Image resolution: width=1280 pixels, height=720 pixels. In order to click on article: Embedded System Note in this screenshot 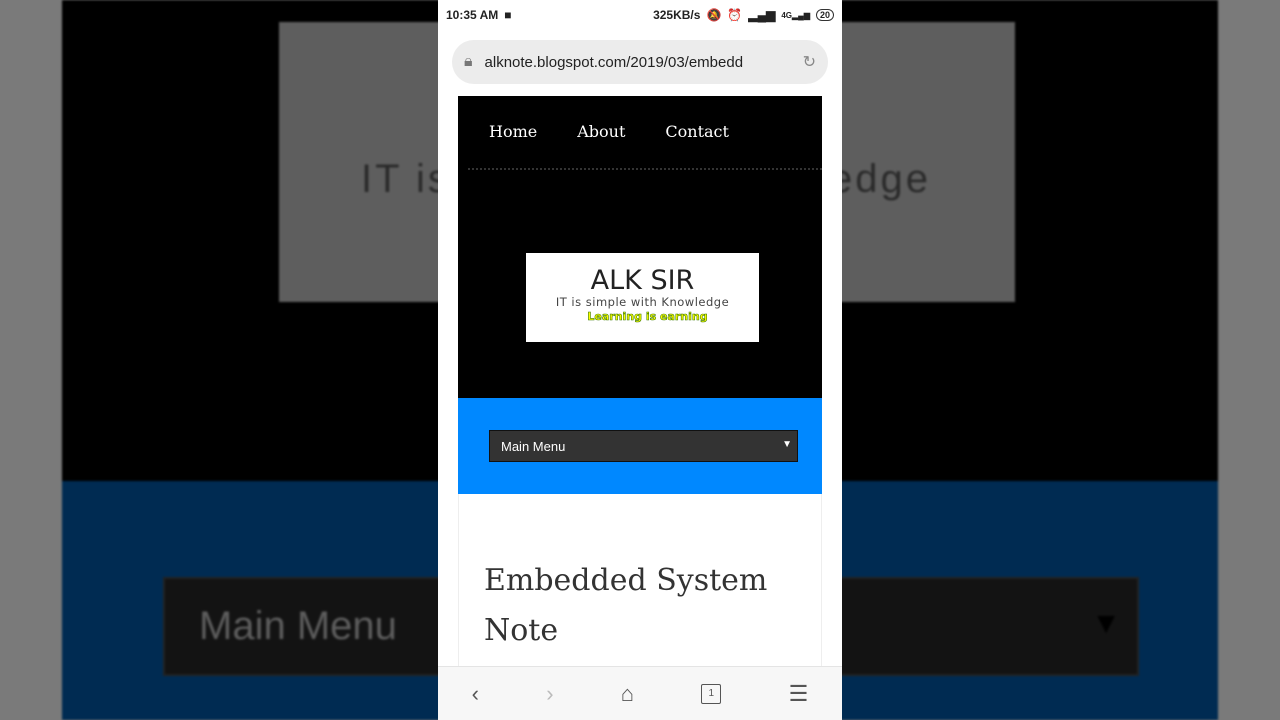, I will do `click(640, 581)`.